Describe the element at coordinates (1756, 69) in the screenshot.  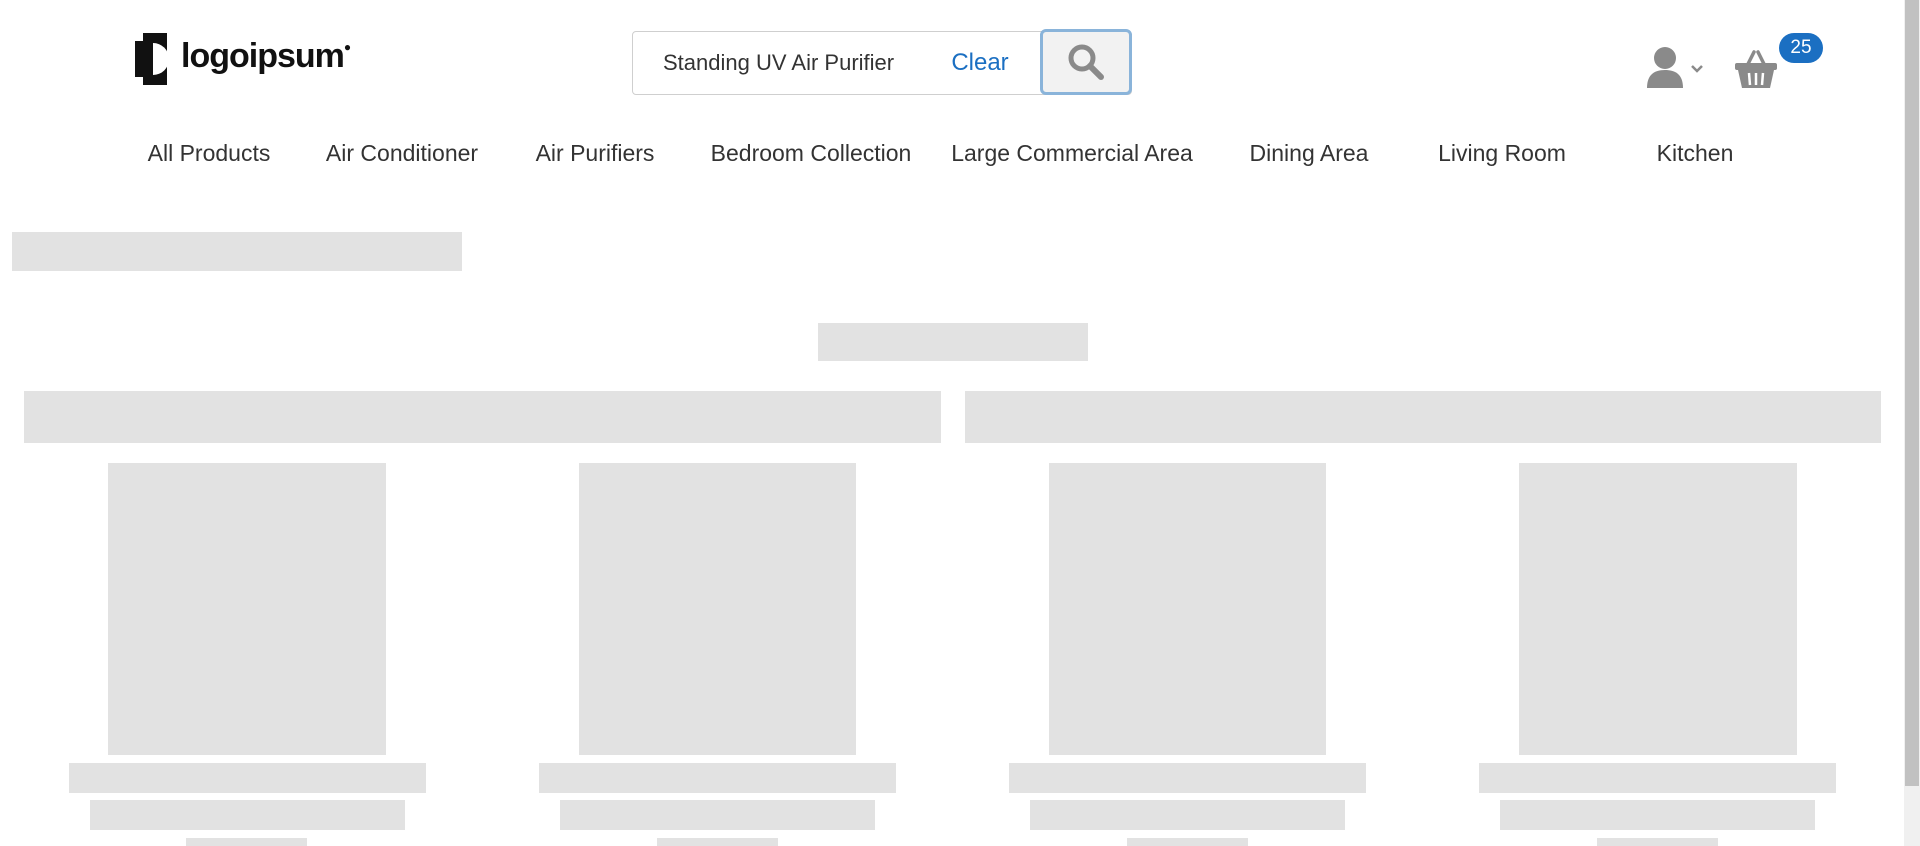
I see `basket-icon` at that location.